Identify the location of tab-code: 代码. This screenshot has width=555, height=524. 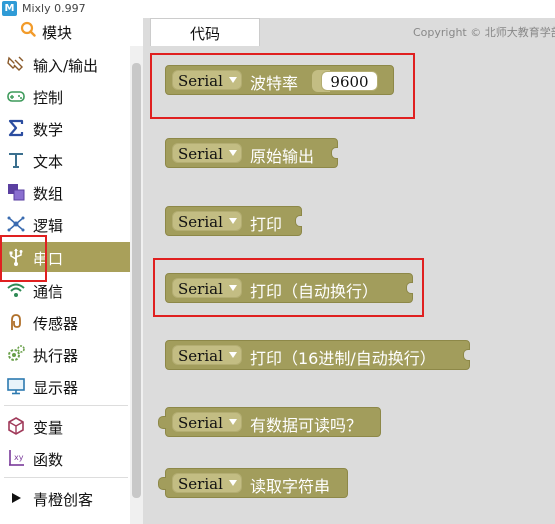
(205, 32).